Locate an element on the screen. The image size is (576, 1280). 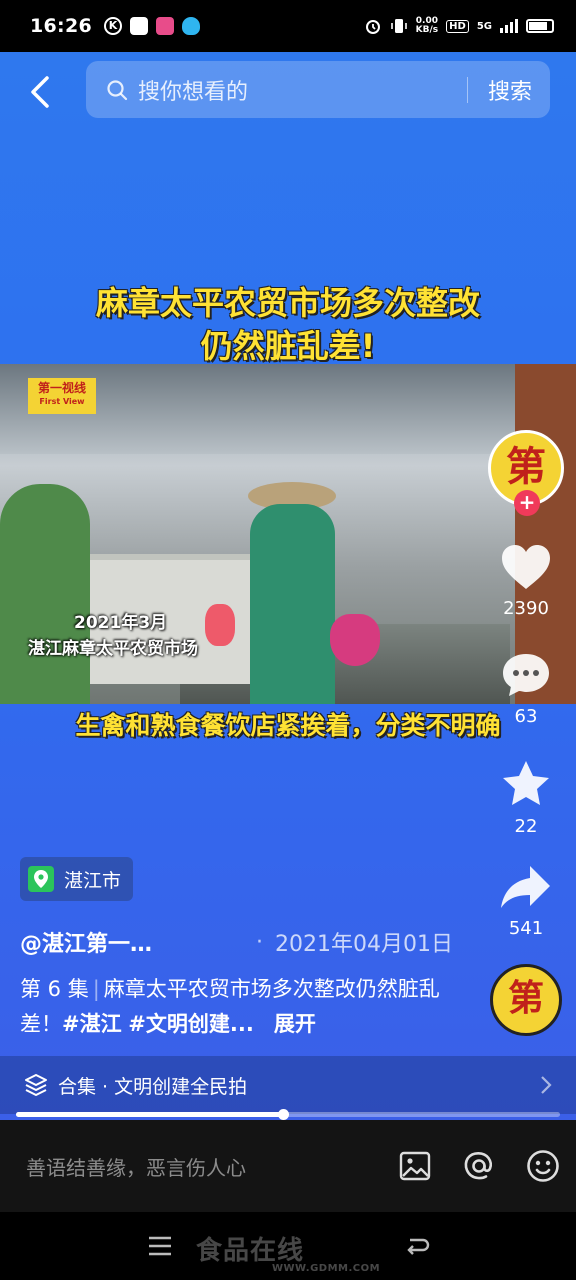
search-bar: 搜你想看的 搜索 is located at coordinates (318, 89).